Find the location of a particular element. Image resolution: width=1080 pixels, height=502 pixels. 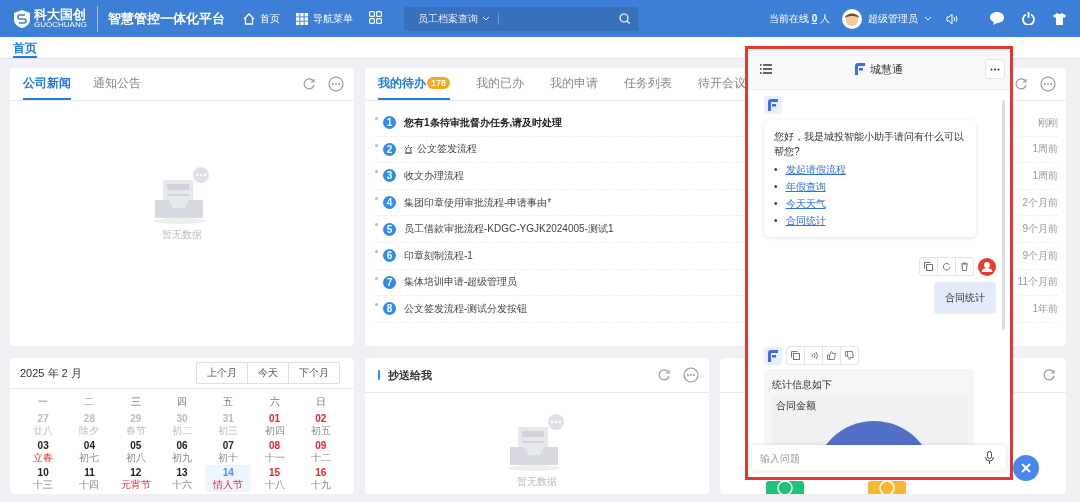

more-button is located at coordinates (995, 69).